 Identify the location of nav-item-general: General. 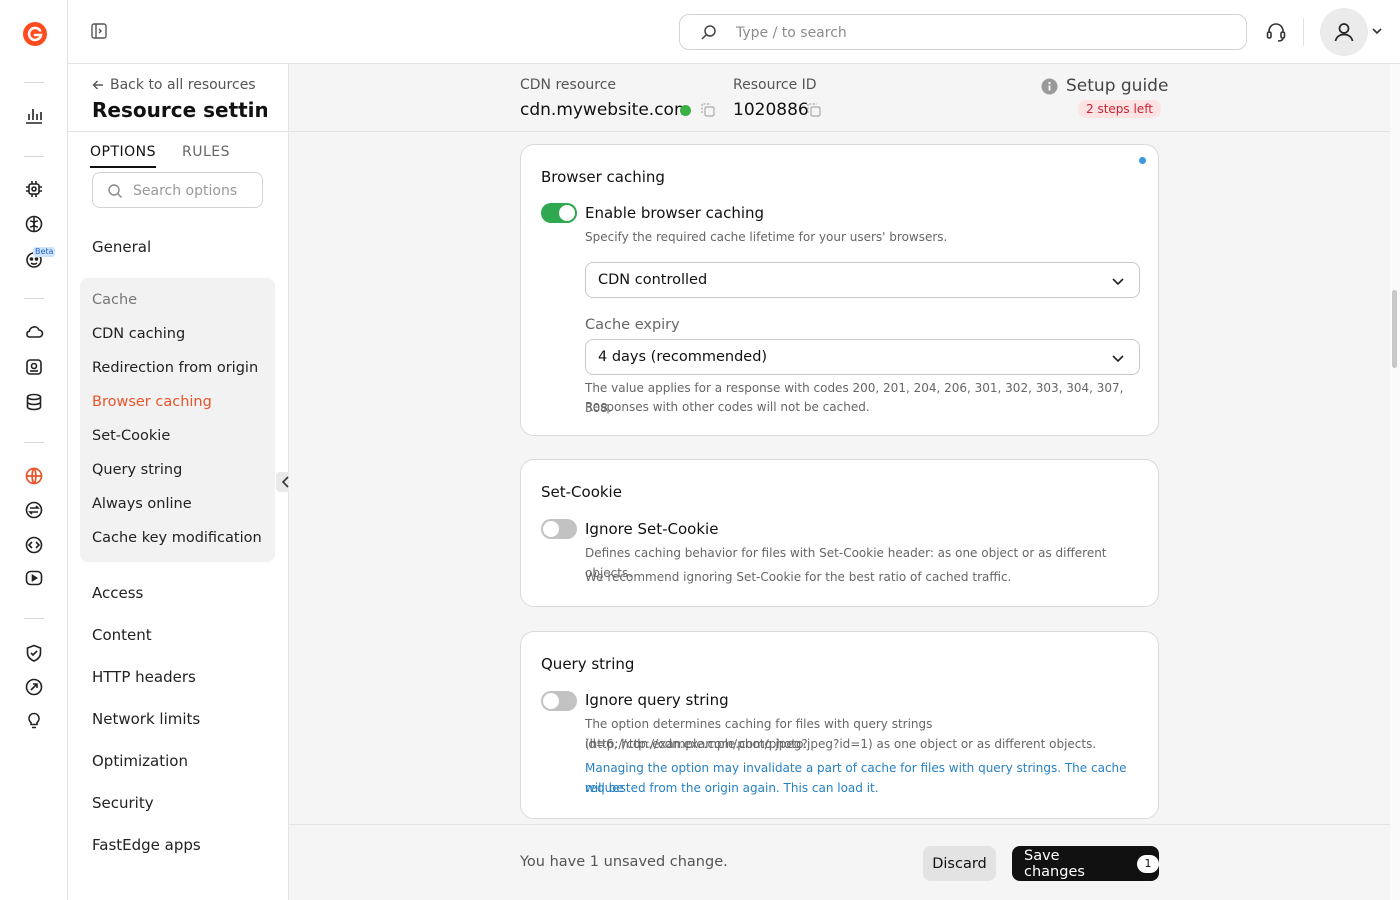
(121, 247).